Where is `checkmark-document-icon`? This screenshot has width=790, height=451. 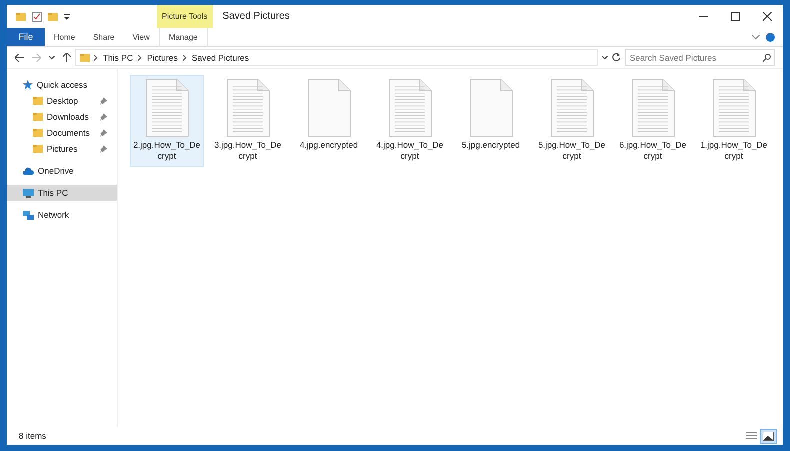 checkmark-document-icon is located at coordinates (37, 17).